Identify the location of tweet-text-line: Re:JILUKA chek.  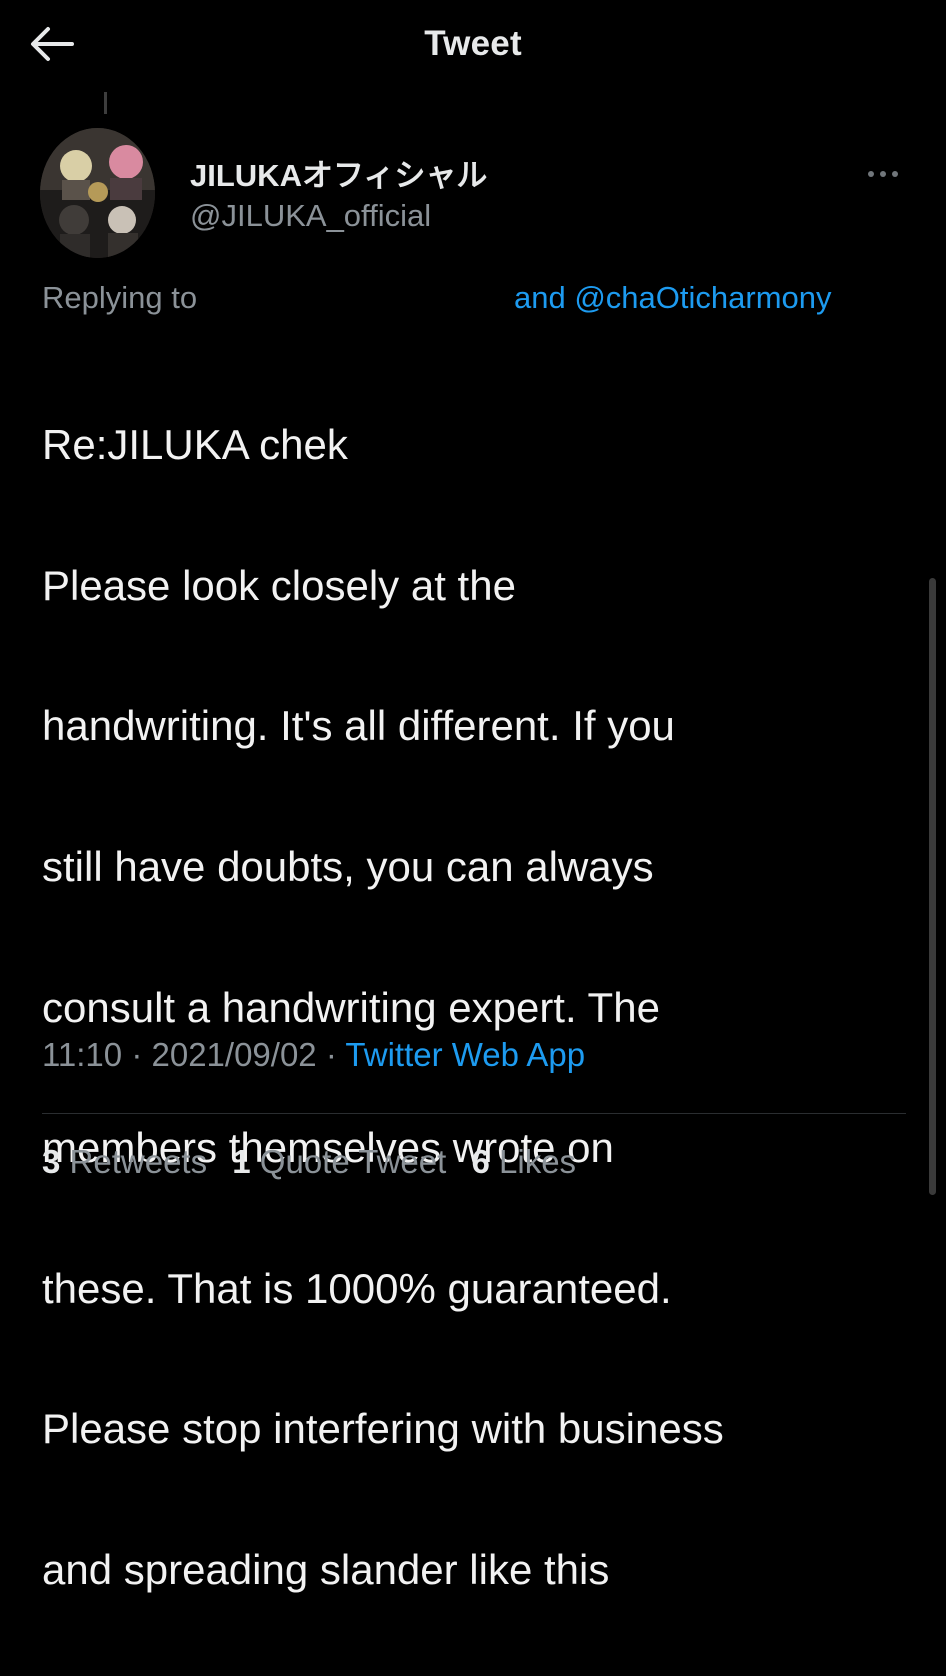
(195, 445).